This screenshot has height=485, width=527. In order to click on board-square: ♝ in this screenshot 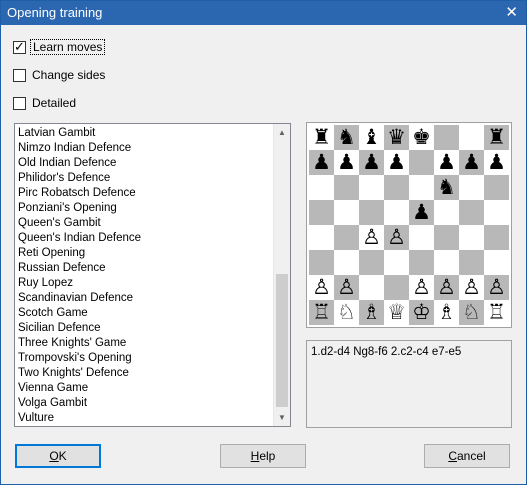, I will do `click(371, 137)`.